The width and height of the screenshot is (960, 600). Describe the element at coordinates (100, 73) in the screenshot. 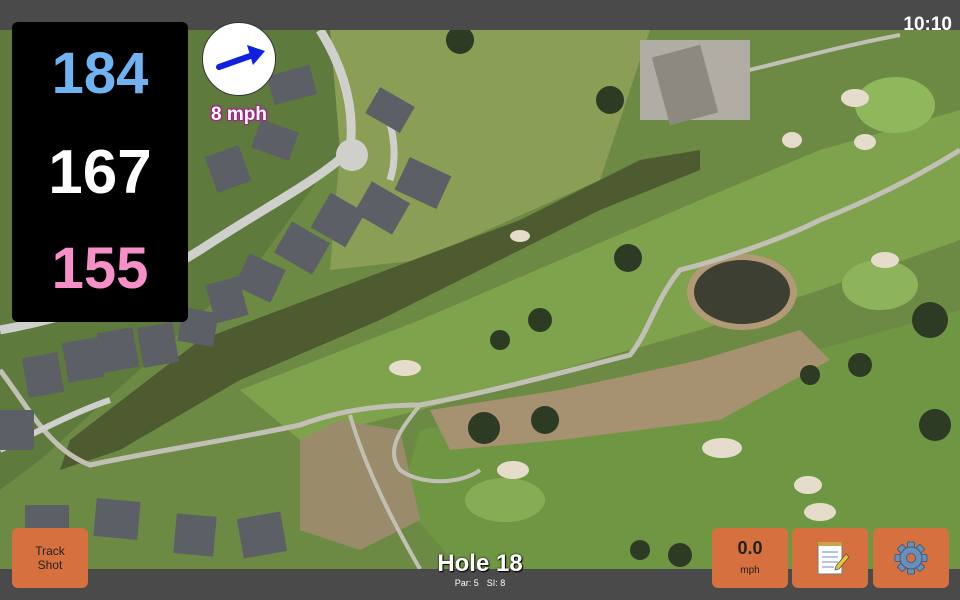

I see `back-of-green-distance: 184` at that location.